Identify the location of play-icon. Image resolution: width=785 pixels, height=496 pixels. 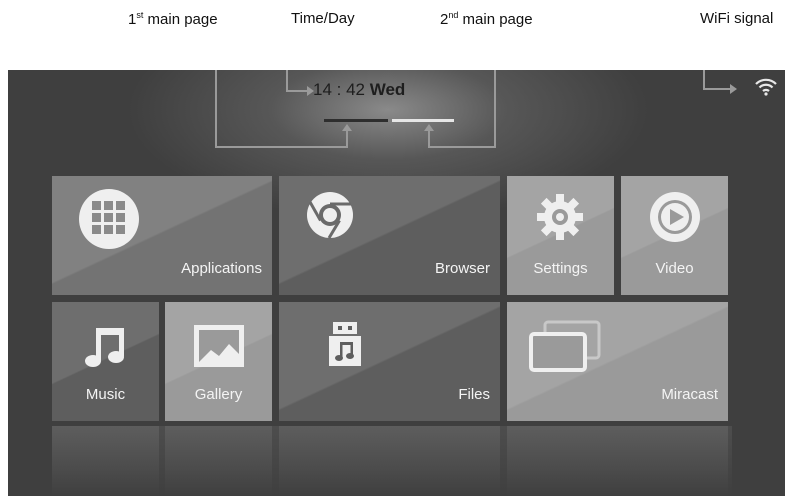
(675, 217).